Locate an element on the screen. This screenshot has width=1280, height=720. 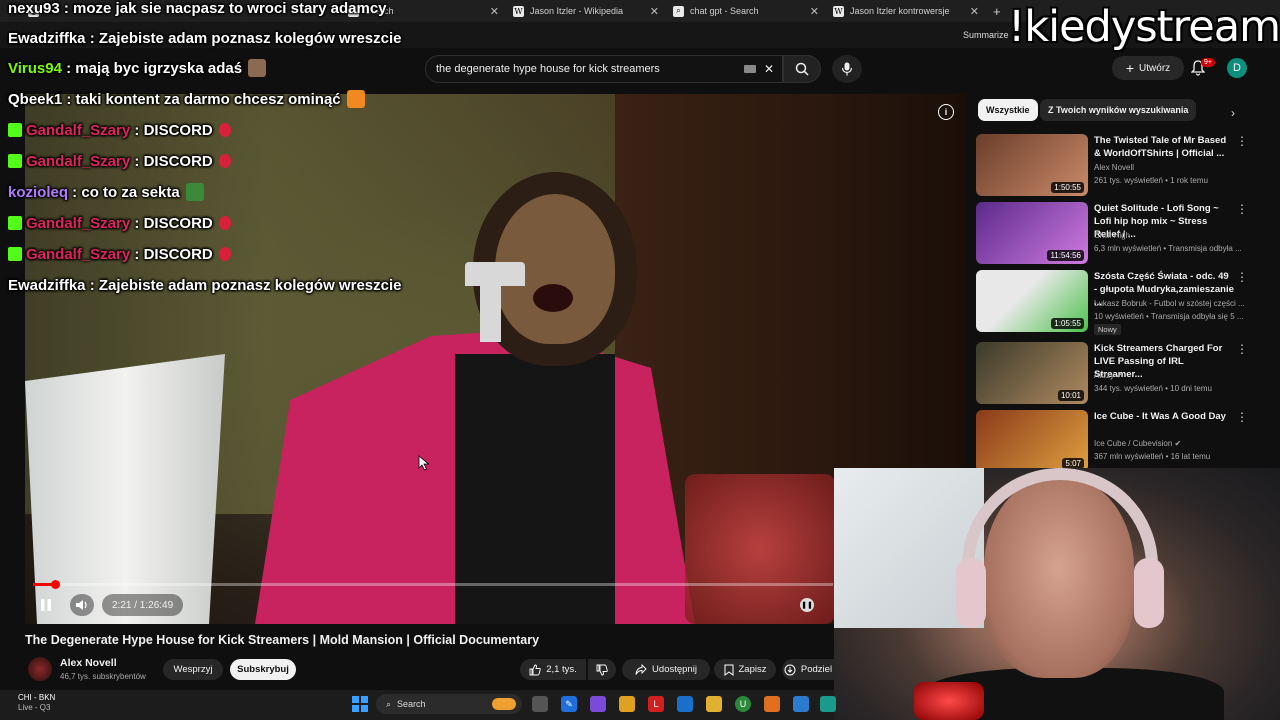
verified-icon: ✔ is located at coordinates (1119, 375).